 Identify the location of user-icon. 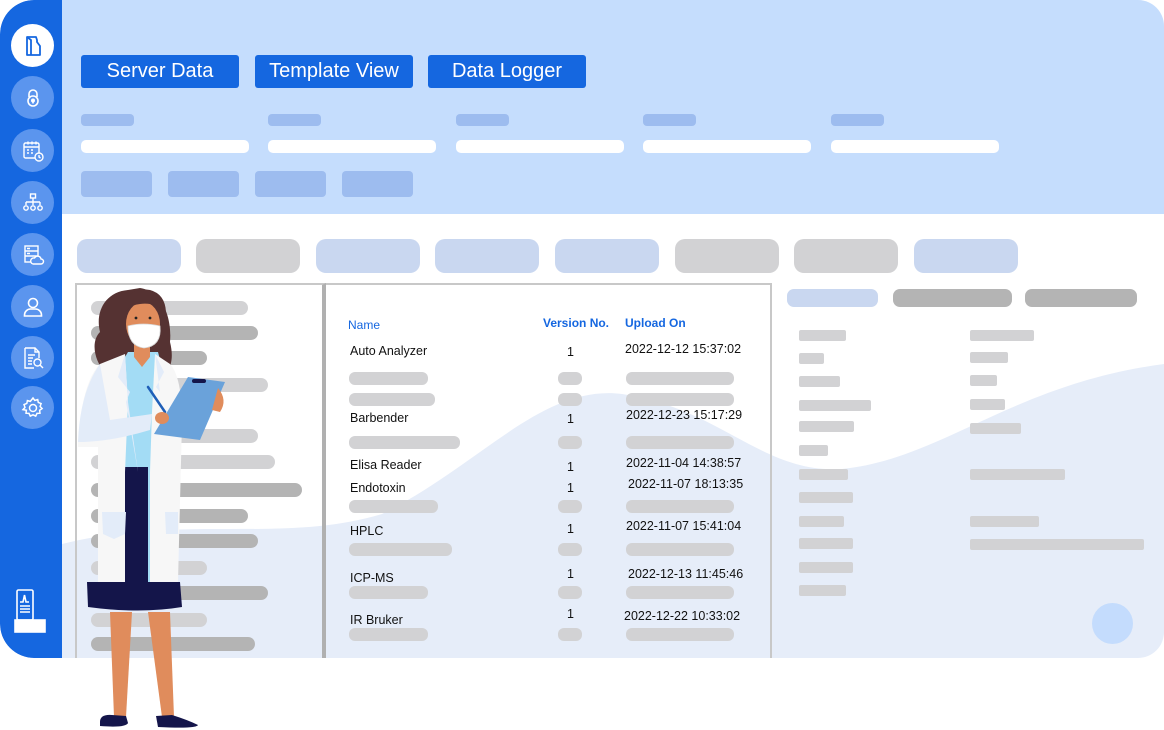
(32, 307).